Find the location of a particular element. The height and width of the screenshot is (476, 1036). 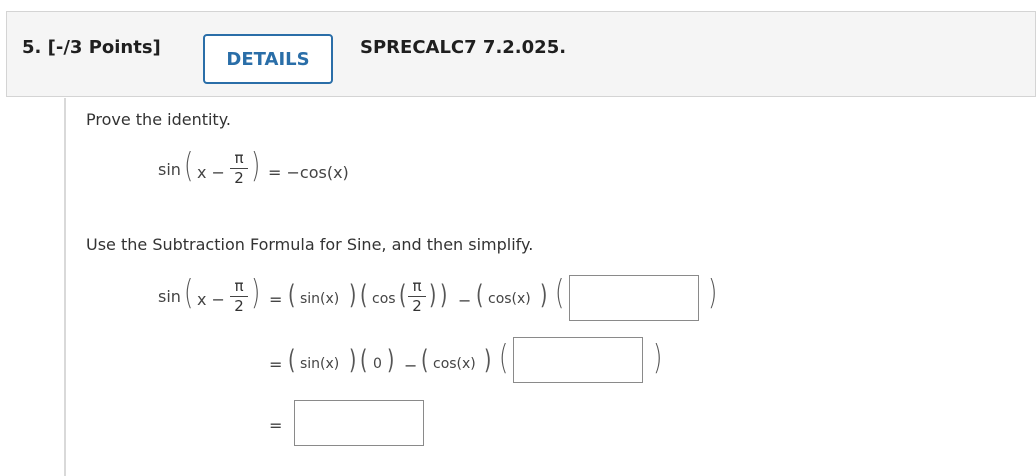

line1-cos: cos is located at coordinates (384, 299).